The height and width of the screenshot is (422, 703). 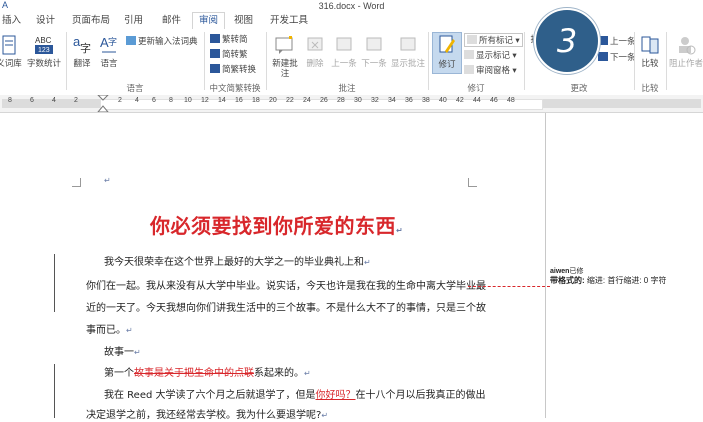 I want to click on block-authors-button: 阻止作者, so click(x=686, y=51).